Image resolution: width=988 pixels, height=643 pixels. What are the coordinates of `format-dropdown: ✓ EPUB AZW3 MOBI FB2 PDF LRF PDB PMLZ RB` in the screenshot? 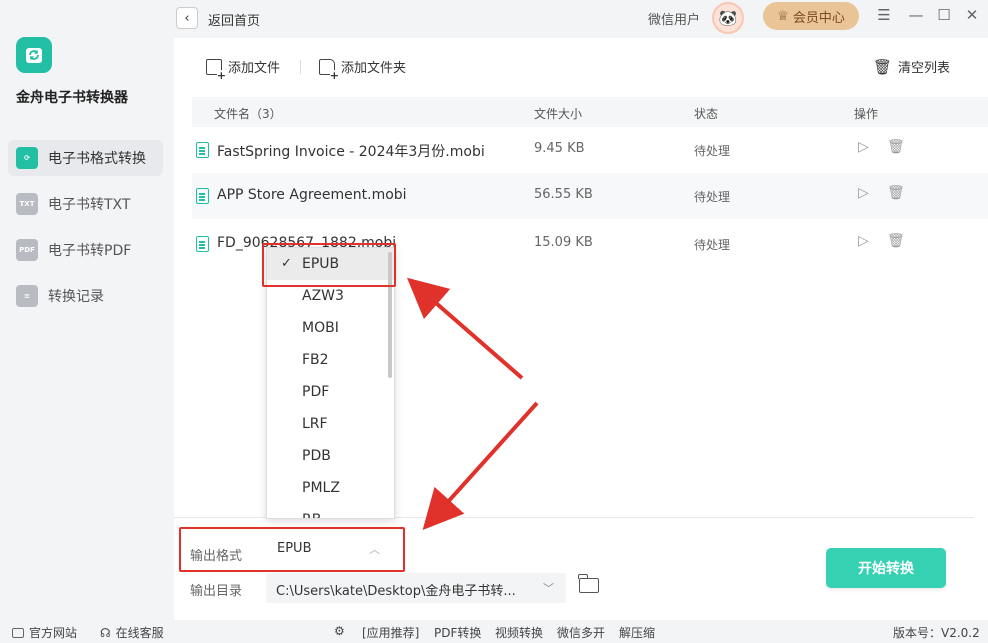 It's located at (330, 383).